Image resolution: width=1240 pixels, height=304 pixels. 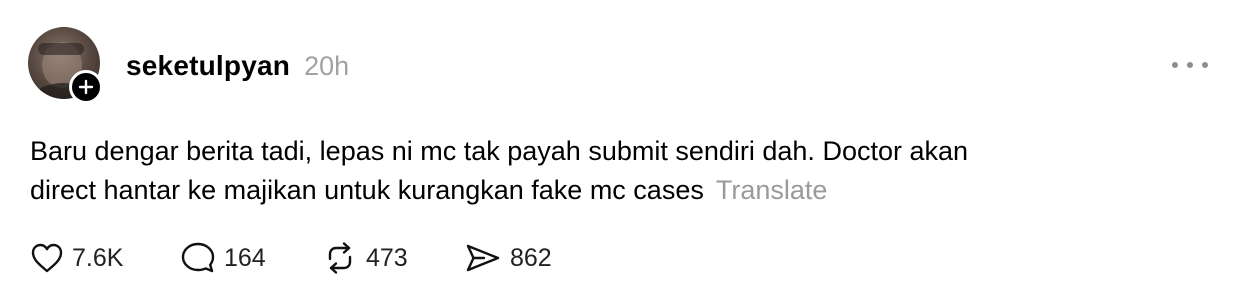 What do you see at coordinates (531, 257) in the screenshot?
I see `share-count: 862` at bounding box center [531, 257].